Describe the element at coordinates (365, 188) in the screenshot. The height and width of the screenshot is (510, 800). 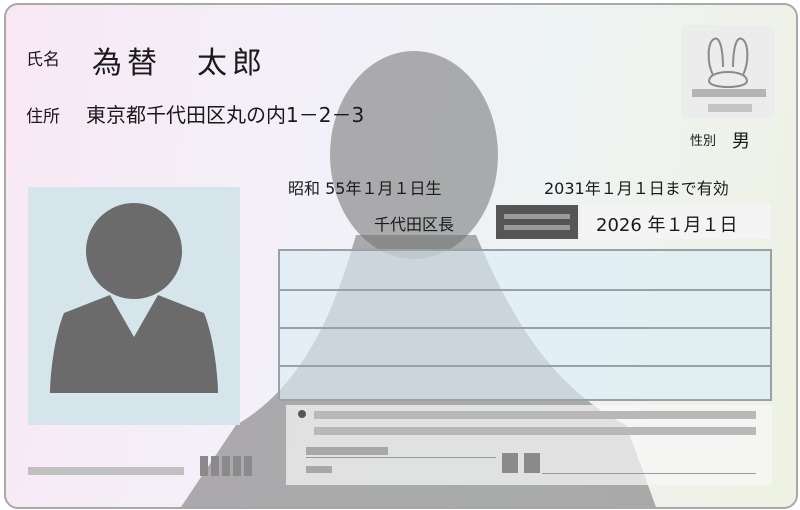
I see `birth-date: 昭和 55年１月１日生` at that location.